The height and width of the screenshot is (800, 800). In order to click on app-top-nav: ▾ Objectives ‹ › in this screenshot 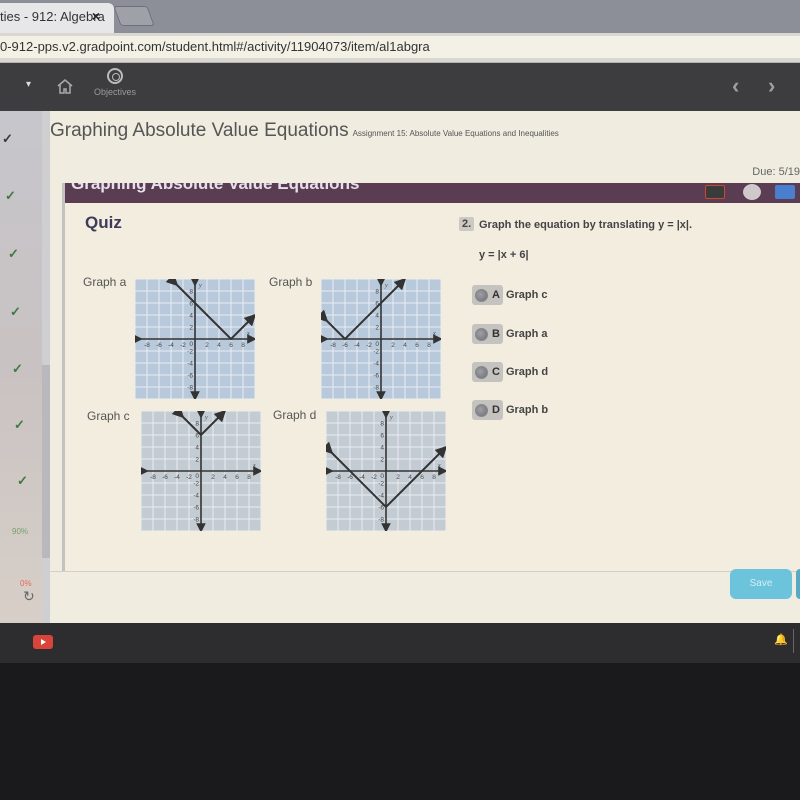, I will do `click(400, 87)`.